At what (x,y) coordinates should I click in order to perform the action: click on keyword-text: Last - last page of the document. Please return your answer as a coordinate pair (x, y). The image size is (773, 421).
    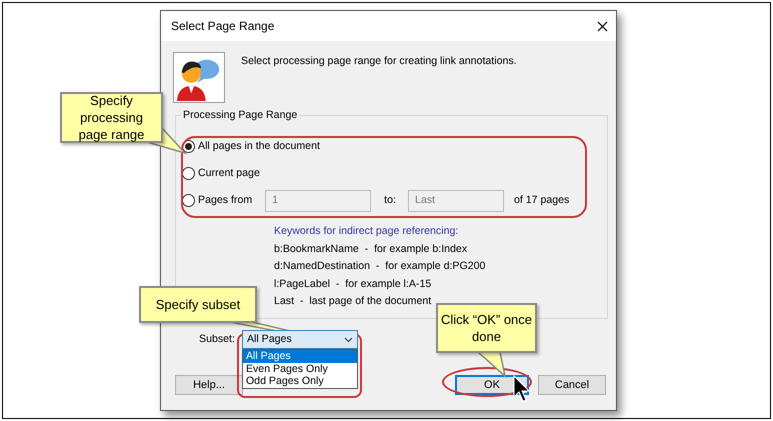
    Looking at the image, I should click on (353, 301).